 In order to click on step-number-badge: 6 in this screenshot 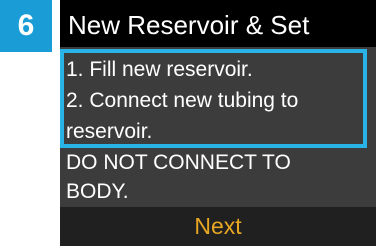, I will do `click(26, 26)`.